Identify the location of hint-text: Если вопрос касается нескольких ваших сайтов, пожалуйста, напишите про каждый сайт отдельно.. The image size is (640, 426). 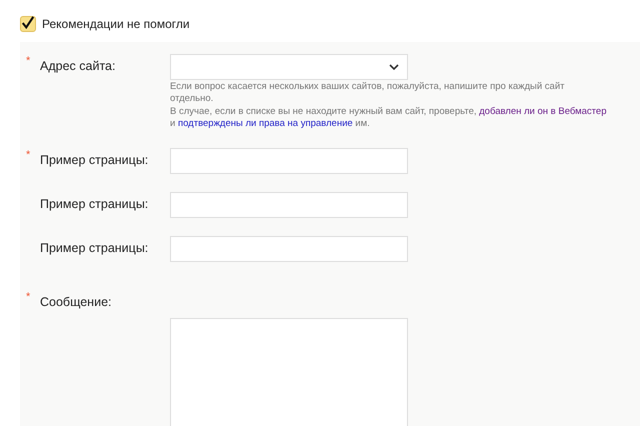
(368, 93).